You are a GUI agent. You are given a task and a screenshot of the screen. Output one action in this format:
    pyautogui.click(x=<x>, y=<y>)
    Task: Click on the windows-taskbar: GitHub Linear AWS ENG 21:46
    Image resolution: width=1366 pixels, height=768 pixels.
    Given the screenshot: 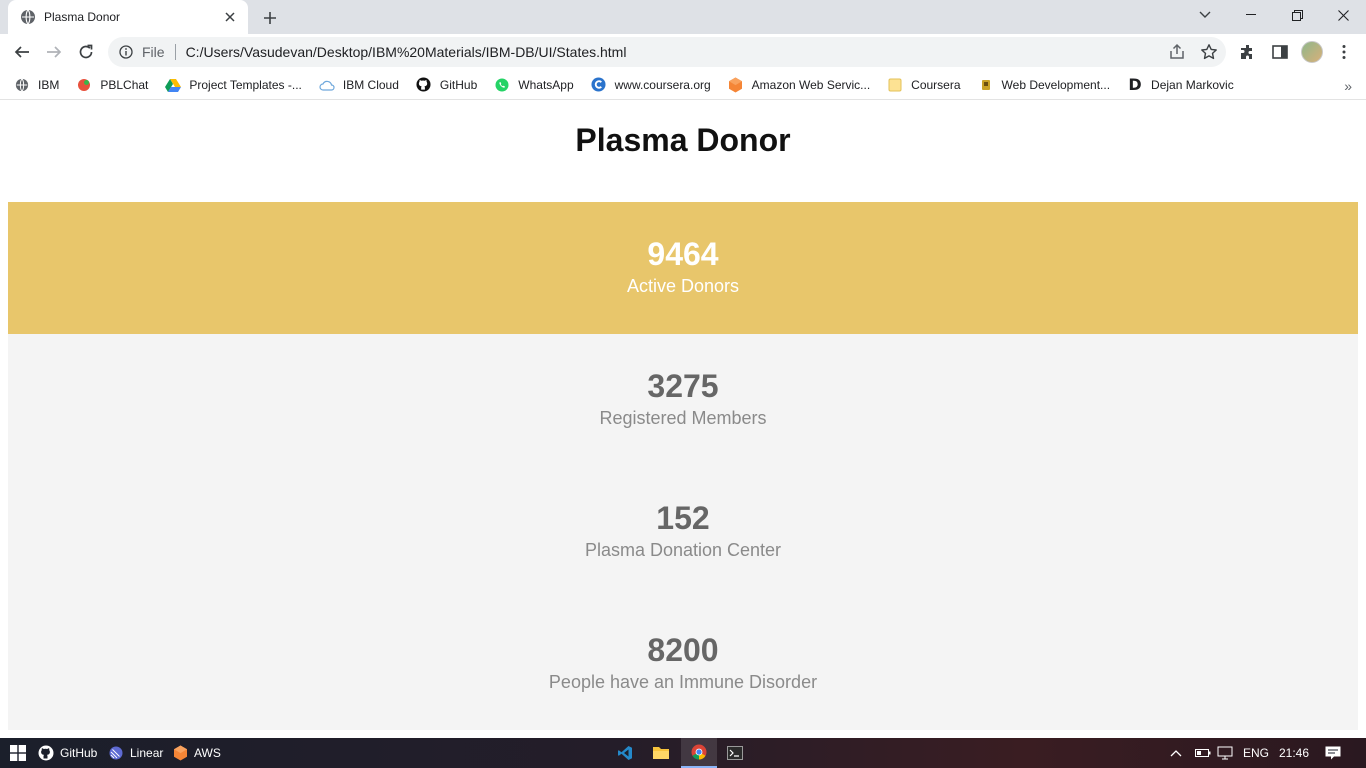 What is the action you would take?
    pyautogui.click(x=683, y=753)
    